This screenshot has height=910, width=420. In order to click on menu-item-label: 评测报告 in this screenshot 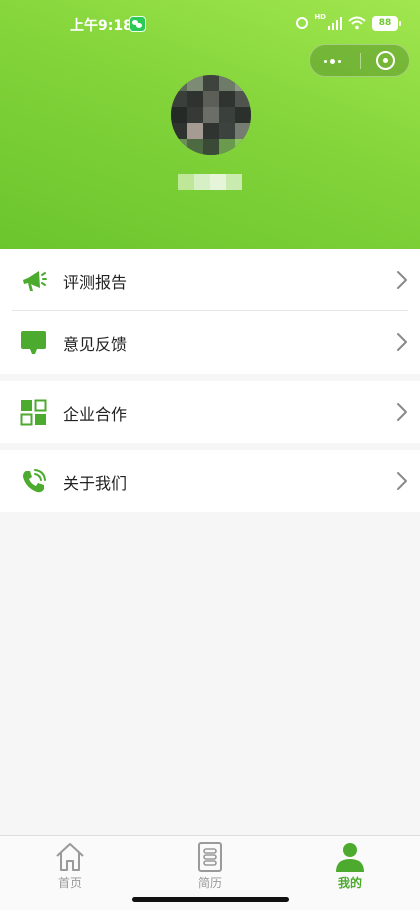, I will do `click(95, 282)`.